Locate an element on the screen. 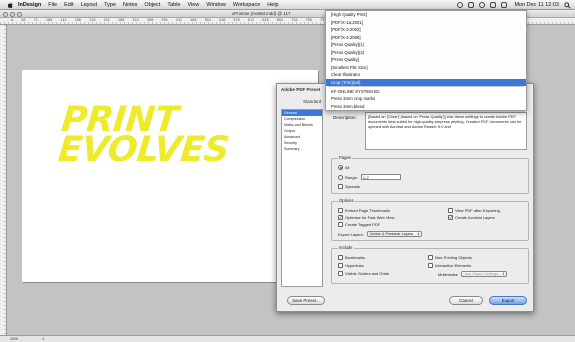 The image size is (575, 342). acrobat-layers-option: ✓ Create Acrobat Layers is located at coordinates (471, 217).